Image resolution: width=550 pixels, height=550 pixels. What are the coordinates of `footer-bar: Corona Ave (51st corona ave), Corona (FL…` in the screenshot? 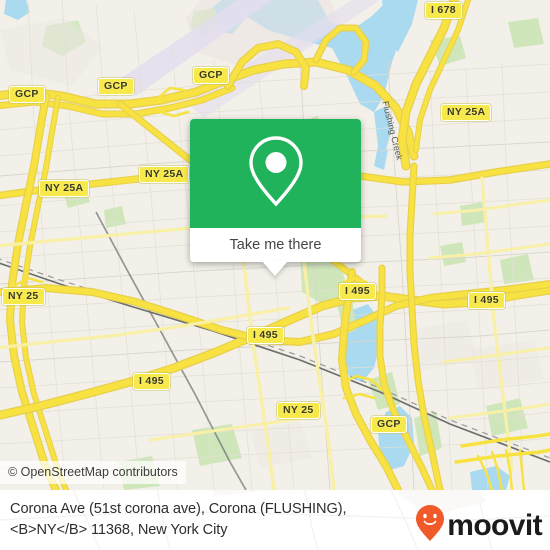 It's located at (275, 520).